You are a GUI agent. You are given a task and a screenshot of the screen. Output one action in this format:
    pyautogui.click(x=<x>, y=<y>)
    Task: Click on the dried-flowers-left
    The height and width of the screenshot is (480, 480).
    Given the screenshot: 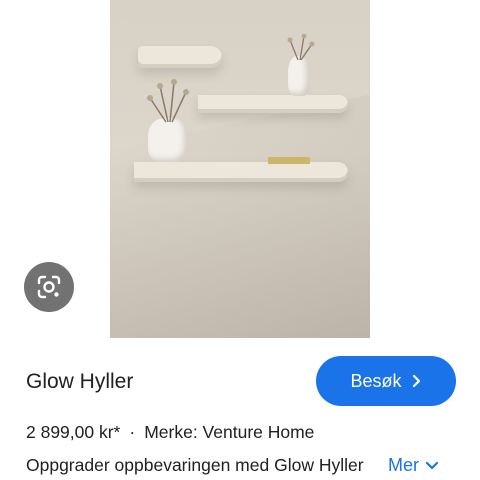 What is the action you would take?
    pyautogui.click(x=168, y=101)
    